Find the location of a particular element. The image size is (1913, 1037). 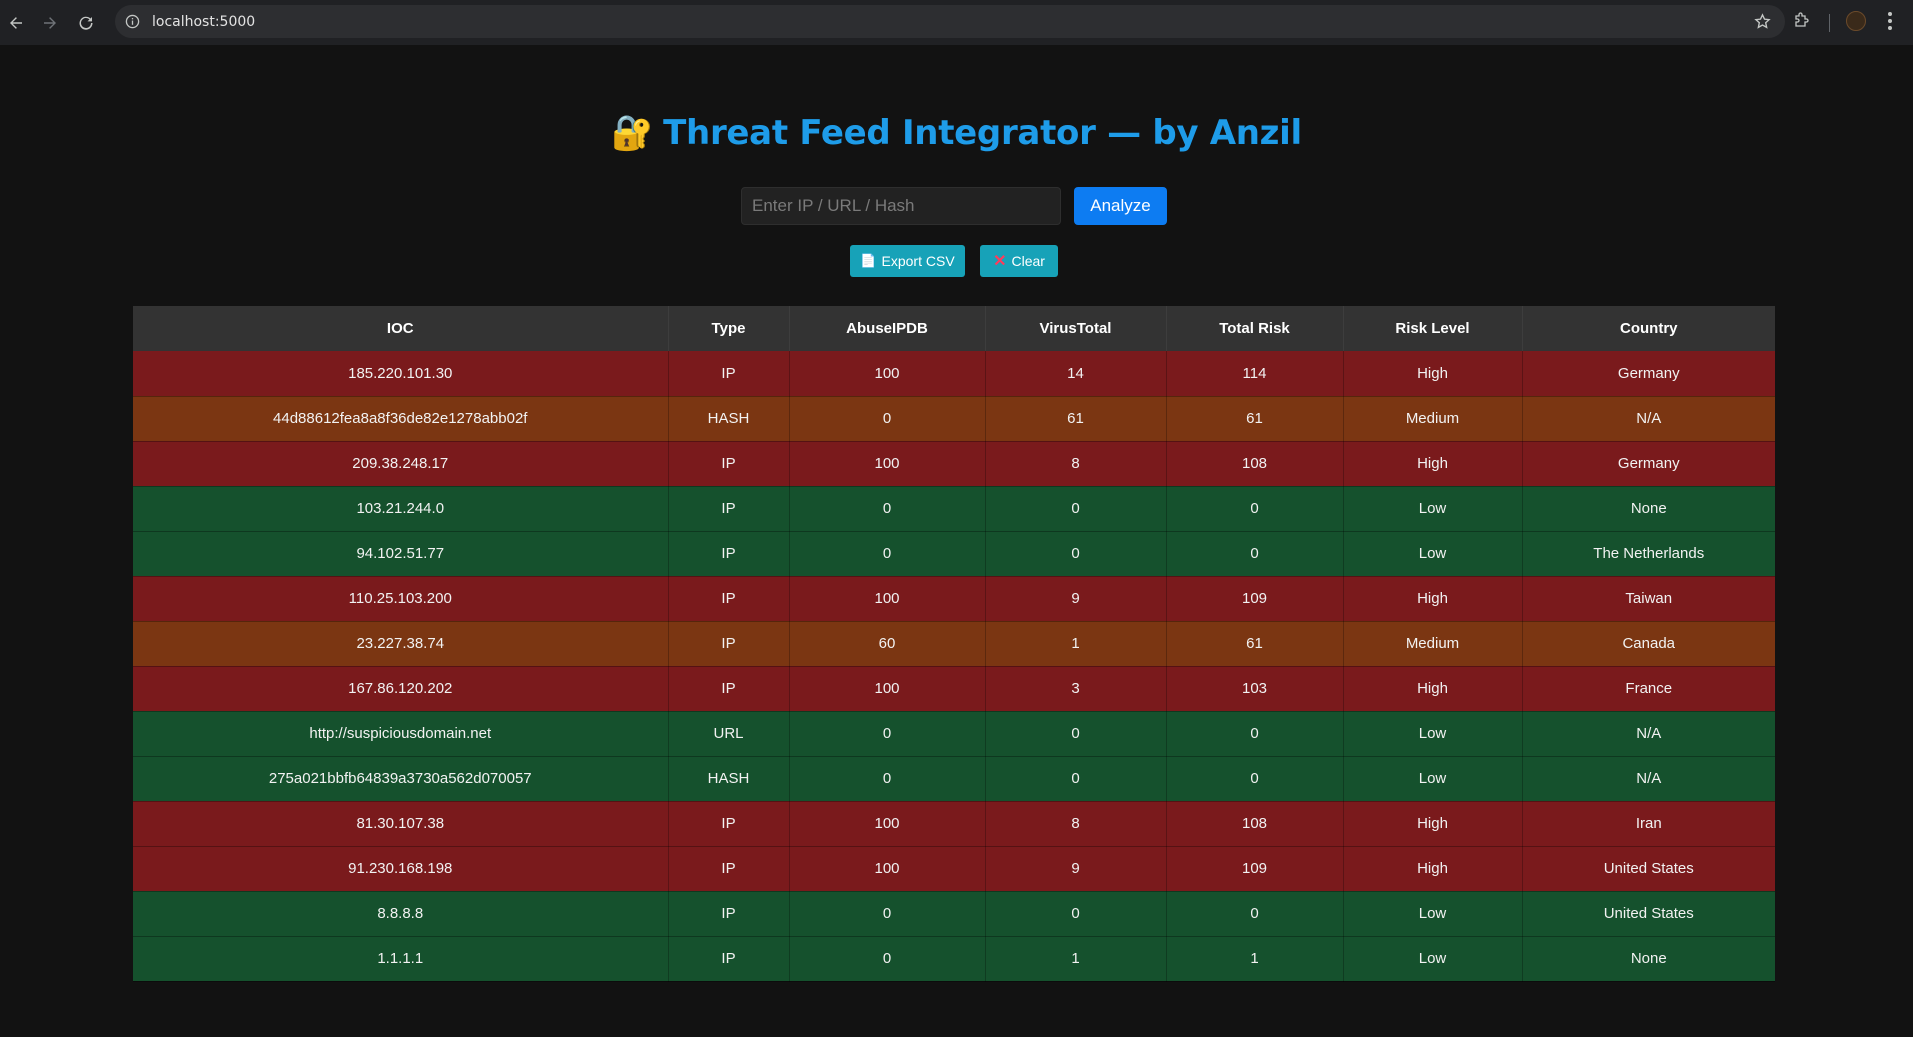

table-row: 23.227.38.74 IP 60 1 61 Medium Canada is located at coordinates (954, 644).